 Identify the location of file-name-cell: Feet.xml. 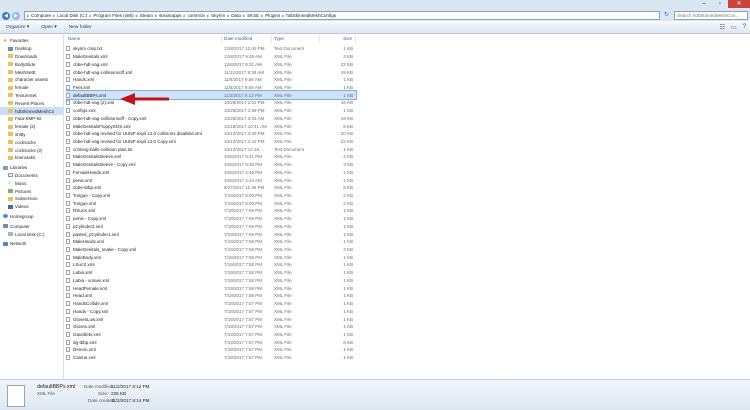
(144, 87).